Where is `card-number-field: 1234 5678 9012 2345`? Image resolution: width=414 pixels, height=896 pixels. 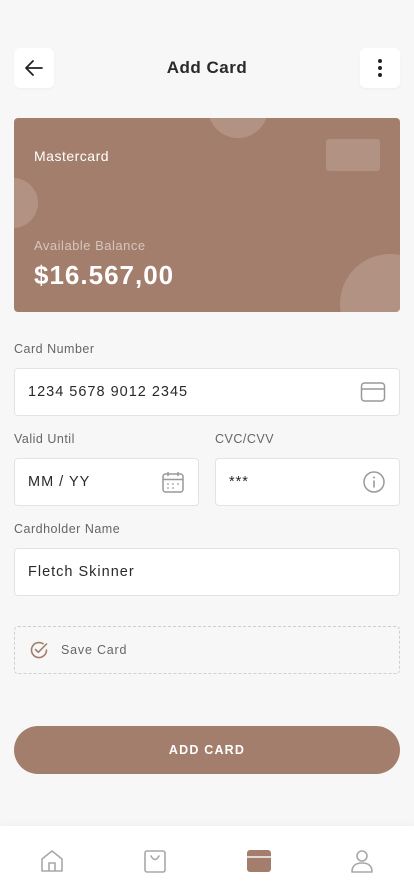 card-number-field: 1234 5678 9012 2345 is located at coordinates (207, 392).